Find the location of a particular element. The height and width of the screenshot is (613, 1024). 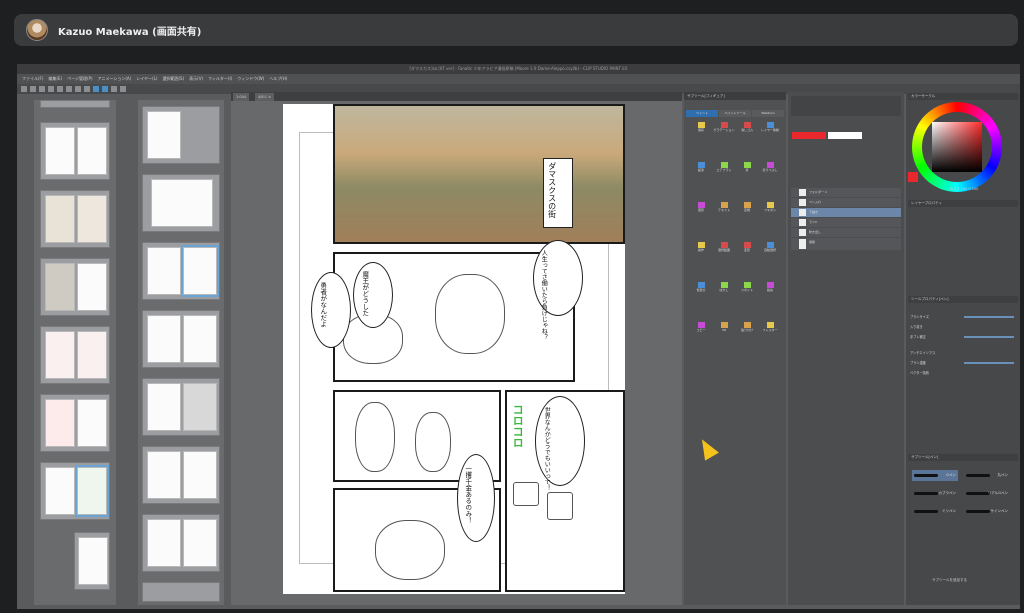

brush-real-gpen: リアルGペン is located at coordinates (987, 493).